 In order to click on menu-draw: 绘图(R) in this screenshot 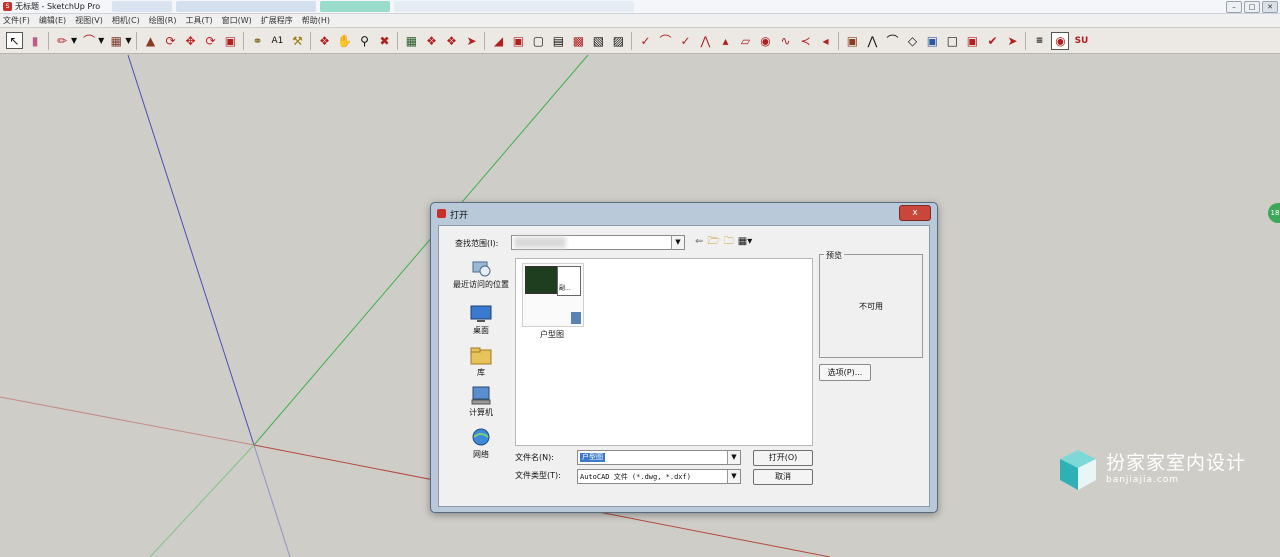, I will do `click(163, 20)`.